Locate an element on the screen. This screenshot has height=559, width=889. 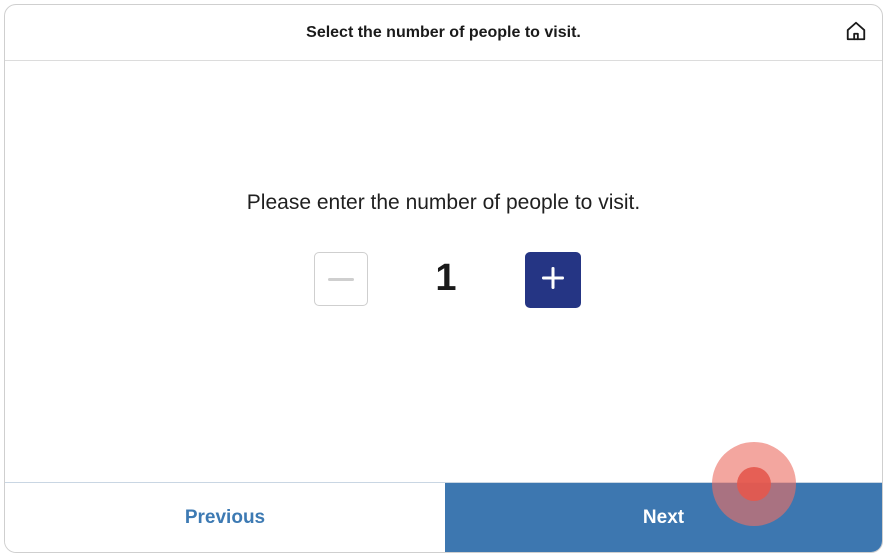
people-count-value: 1 is located at coordinates (446, 278).